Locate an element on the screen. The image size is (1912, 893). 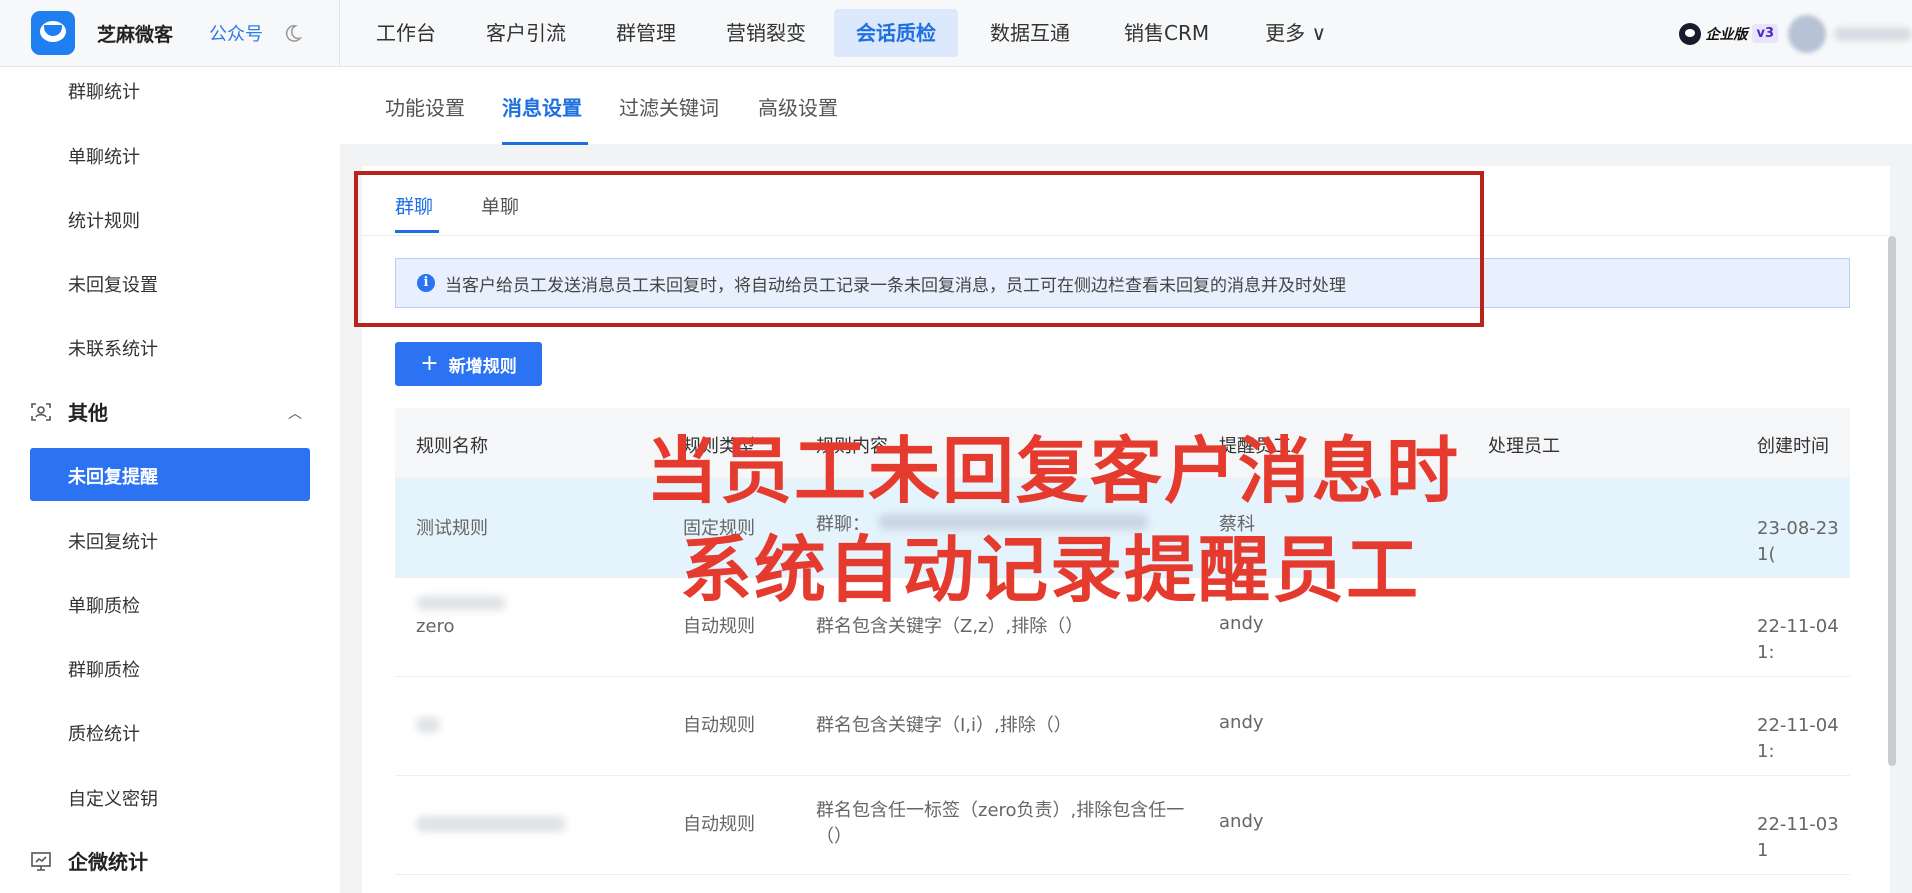
main-nav: 工作台 客户引流 群管理 营销裂变 会话质检 数据互通 销售CRM 更多 ∨ is located at coordinates (844, 33).